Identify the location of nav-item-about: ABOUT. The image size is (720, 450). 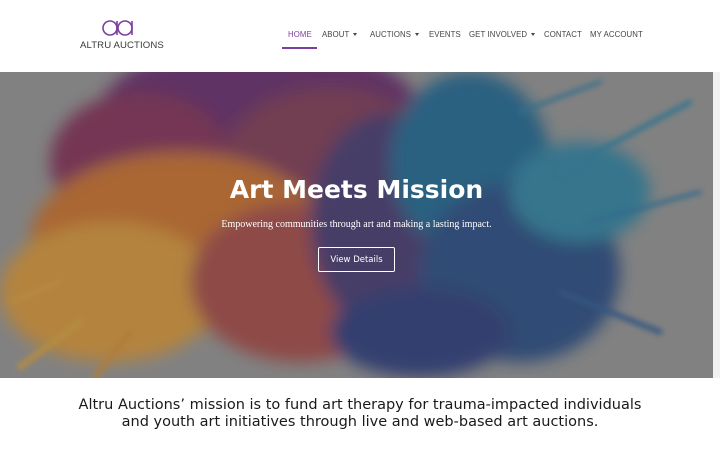
(340, 34).